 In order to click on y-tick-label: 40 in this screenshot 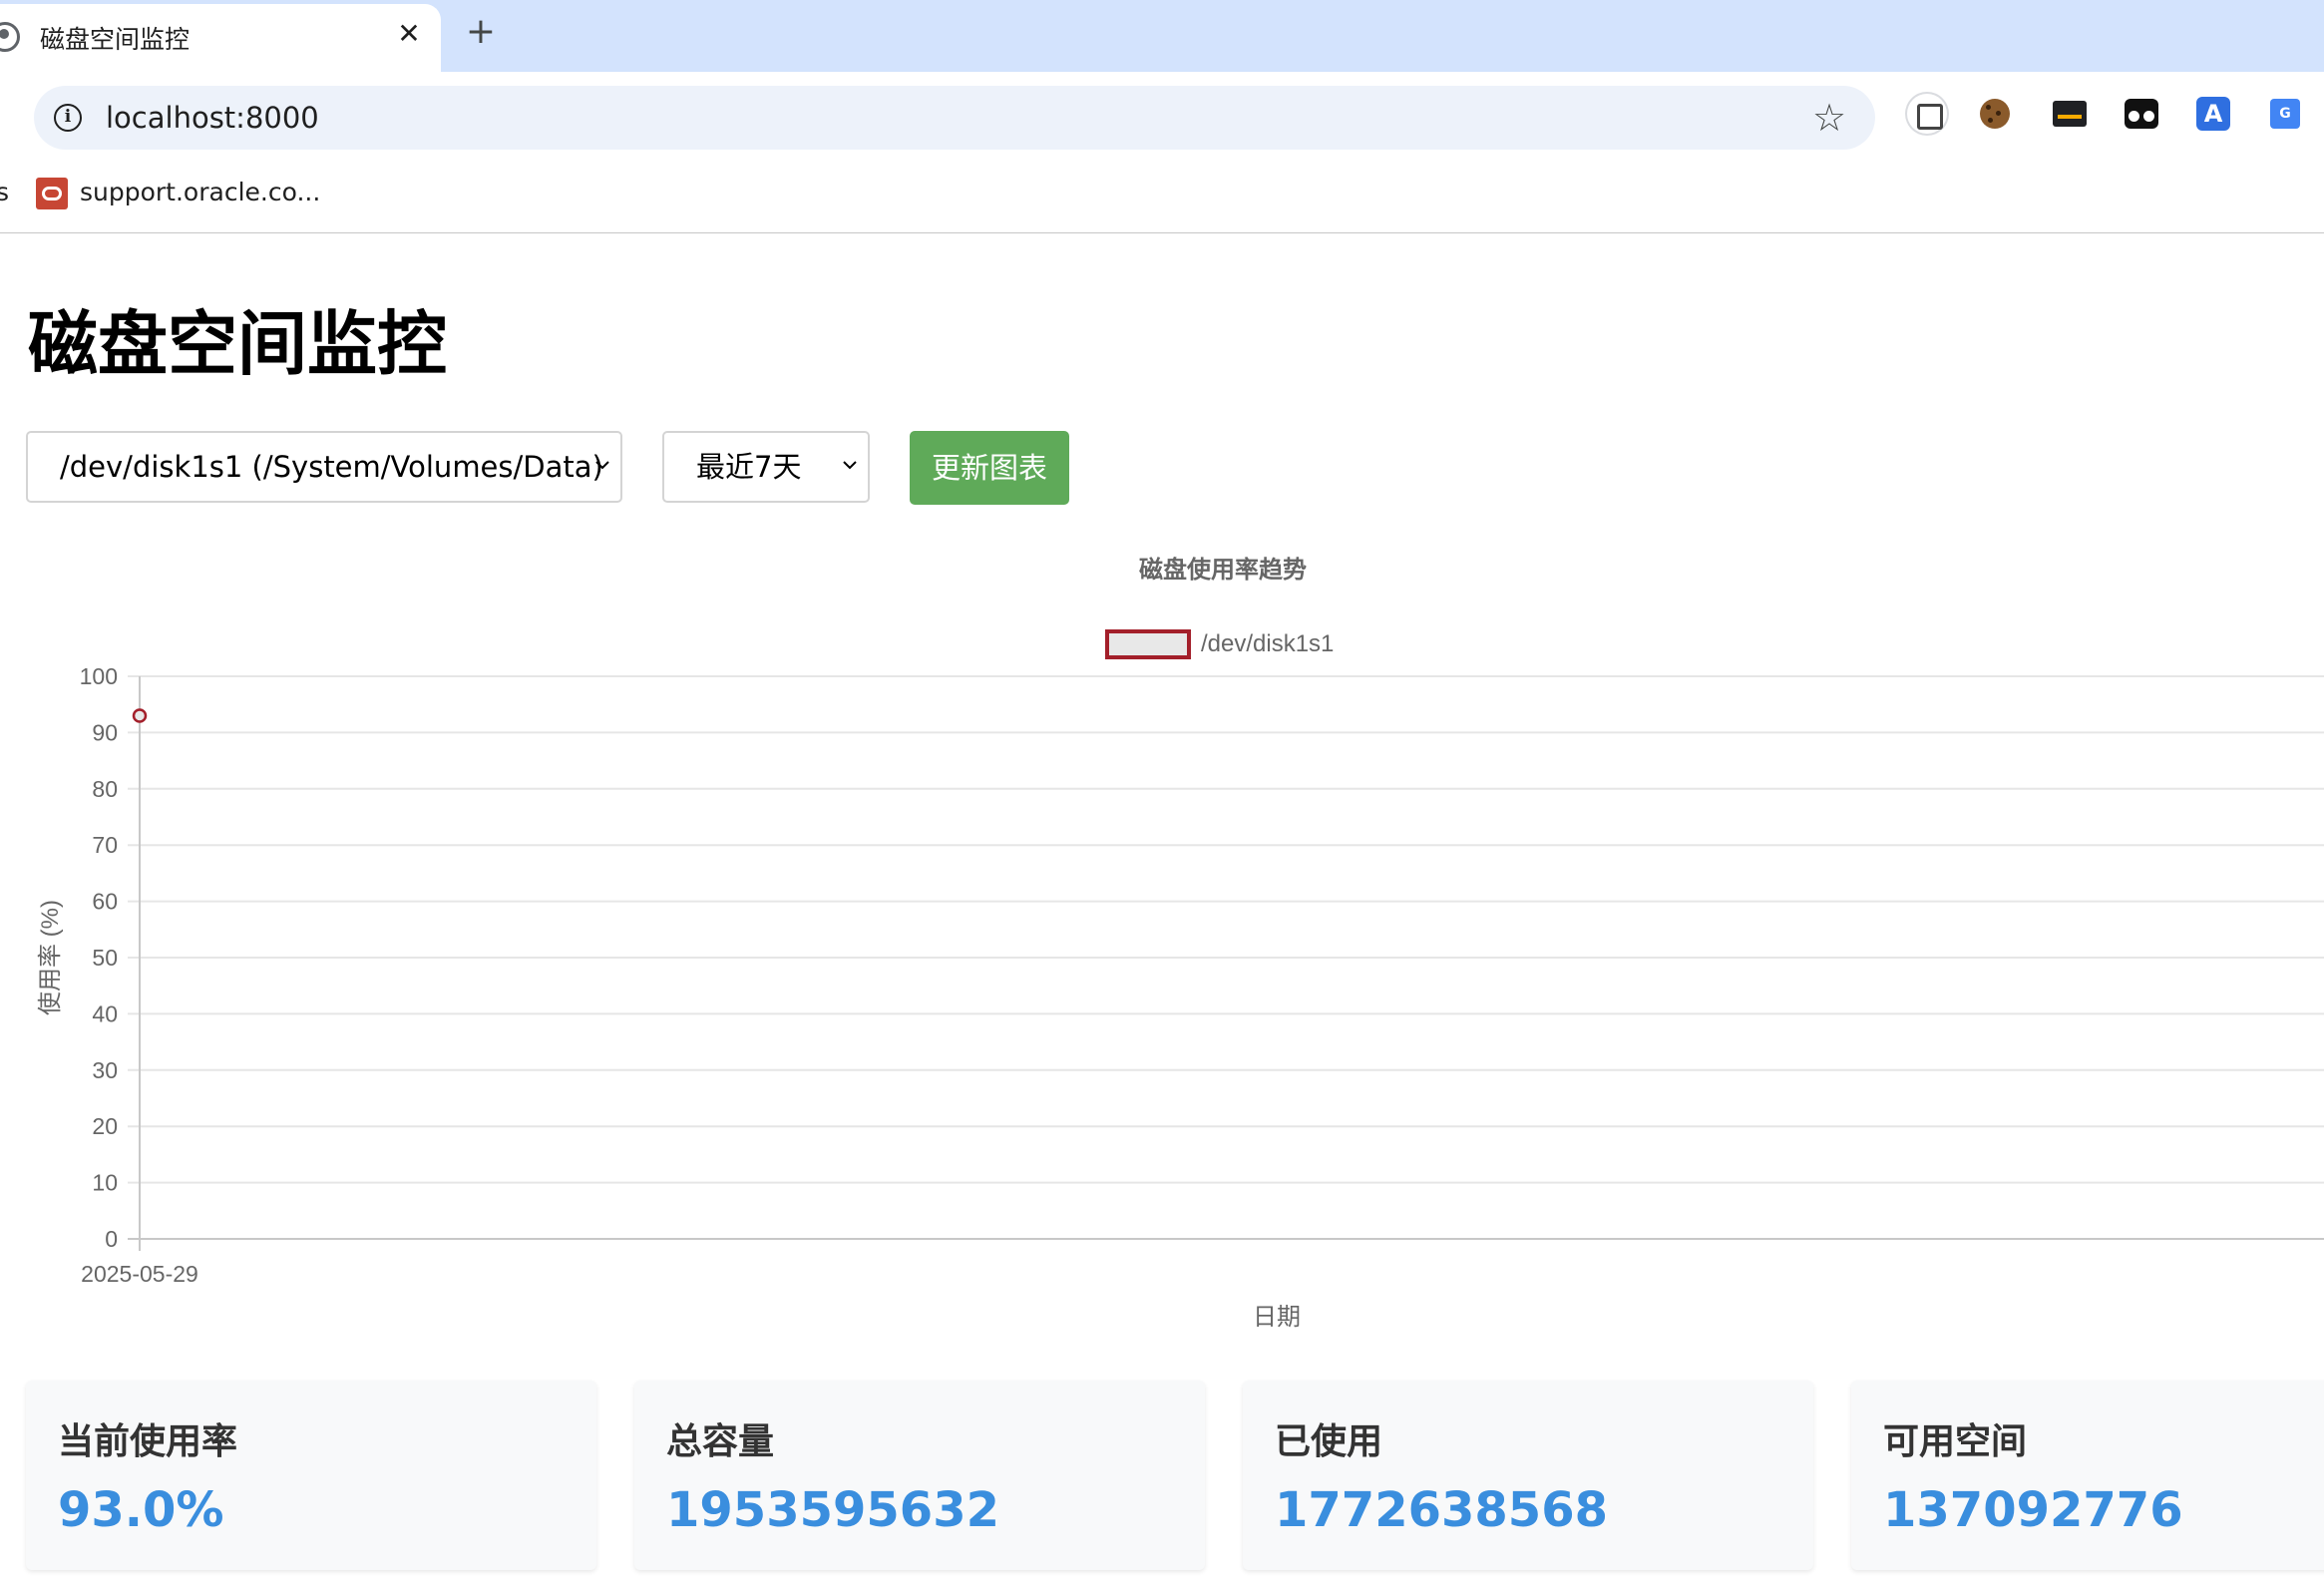, I will do `click(105, 1013)`.